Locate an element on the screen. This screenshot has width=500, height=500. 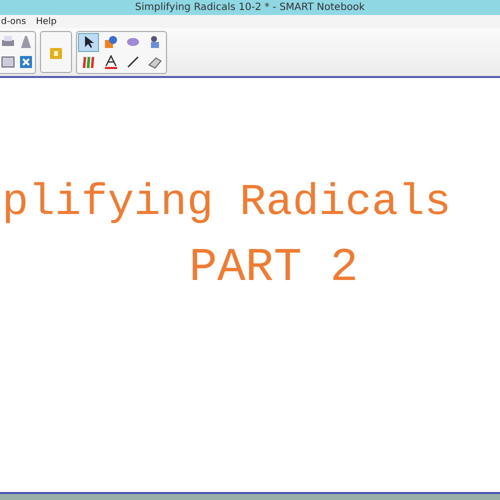
shapes-icon is located at coordinates (111, 42).